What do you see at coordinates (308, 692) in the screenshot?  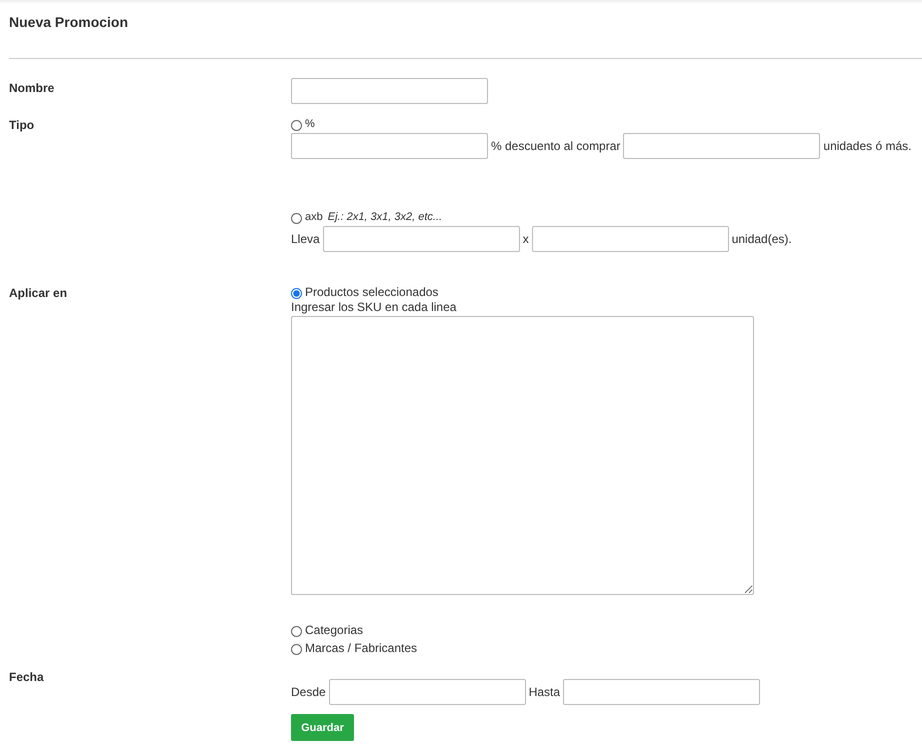 I see `inline-text: Desde` at bounding box center [308, 692].